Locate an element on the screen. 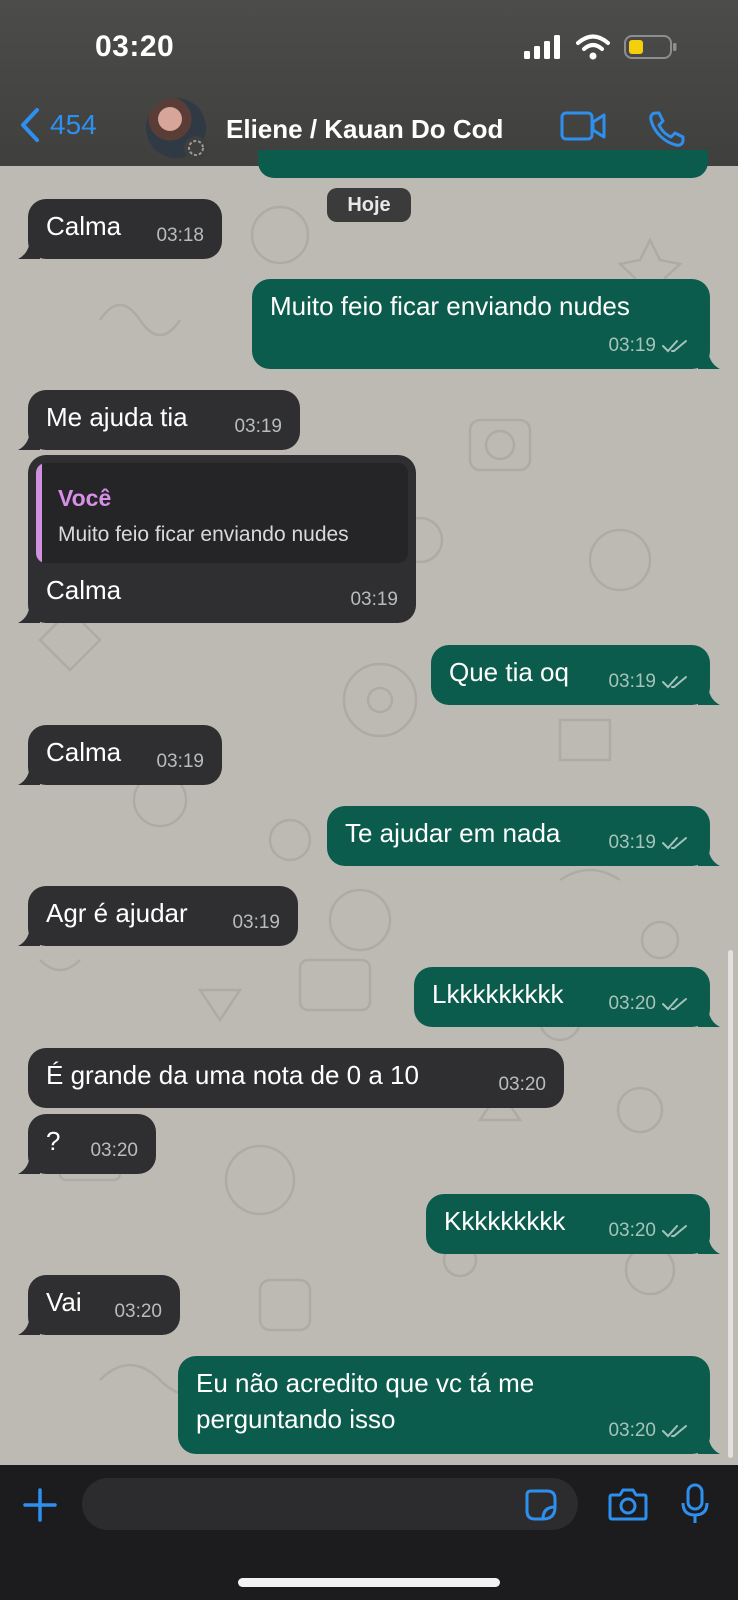  chat-header: 03:20 454 Eliene / Kauan Do Cod is located at coordinates (369, 83).